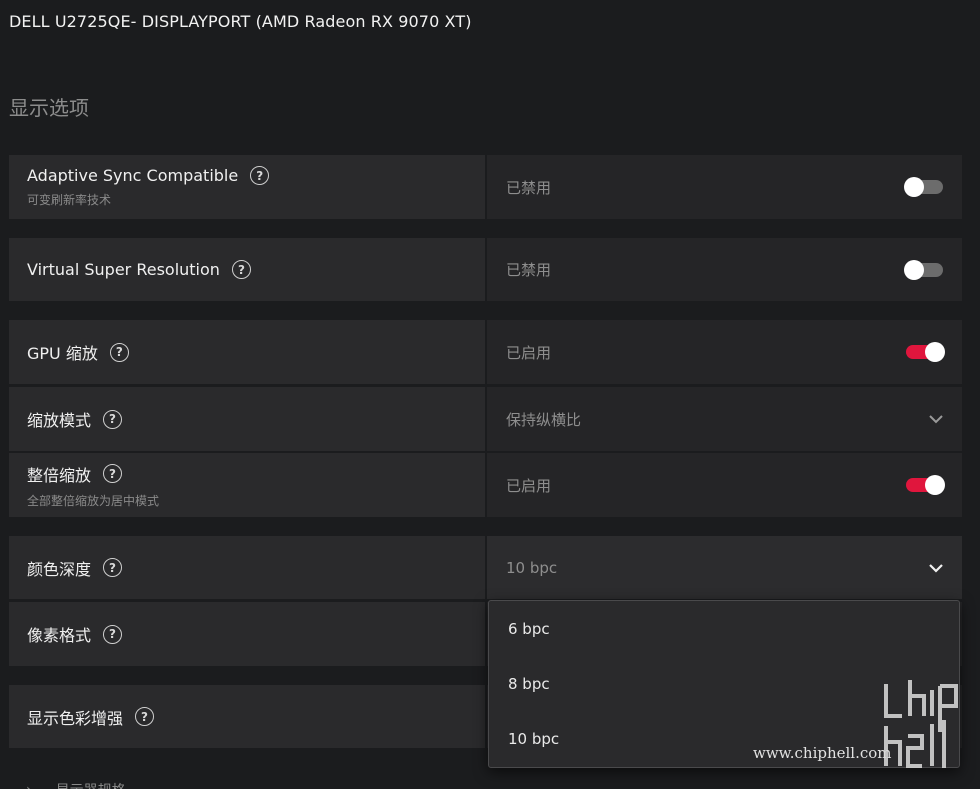  I want to click on setting-row-vsr: Virtual Super Resolution ? 已禁用, so click(485, 269).